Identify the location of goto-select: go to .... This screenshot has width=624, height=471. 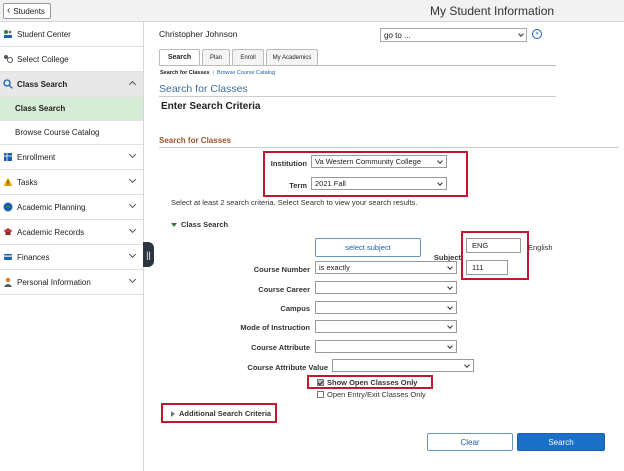
(453, 35).